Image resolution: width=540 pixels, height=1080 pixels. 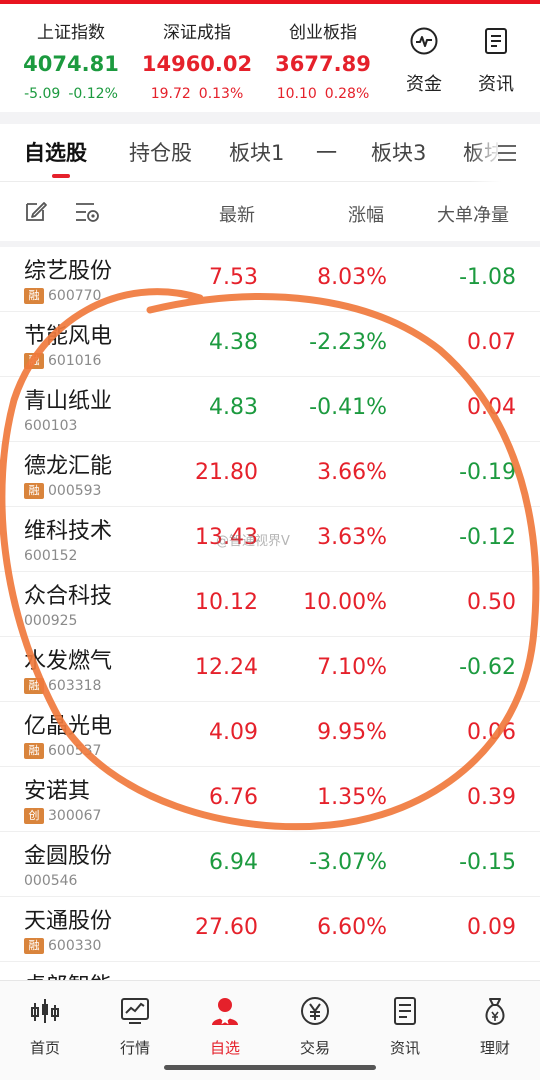 I want to click on stock-meta: 融 601016, so click(x=62, y=361).